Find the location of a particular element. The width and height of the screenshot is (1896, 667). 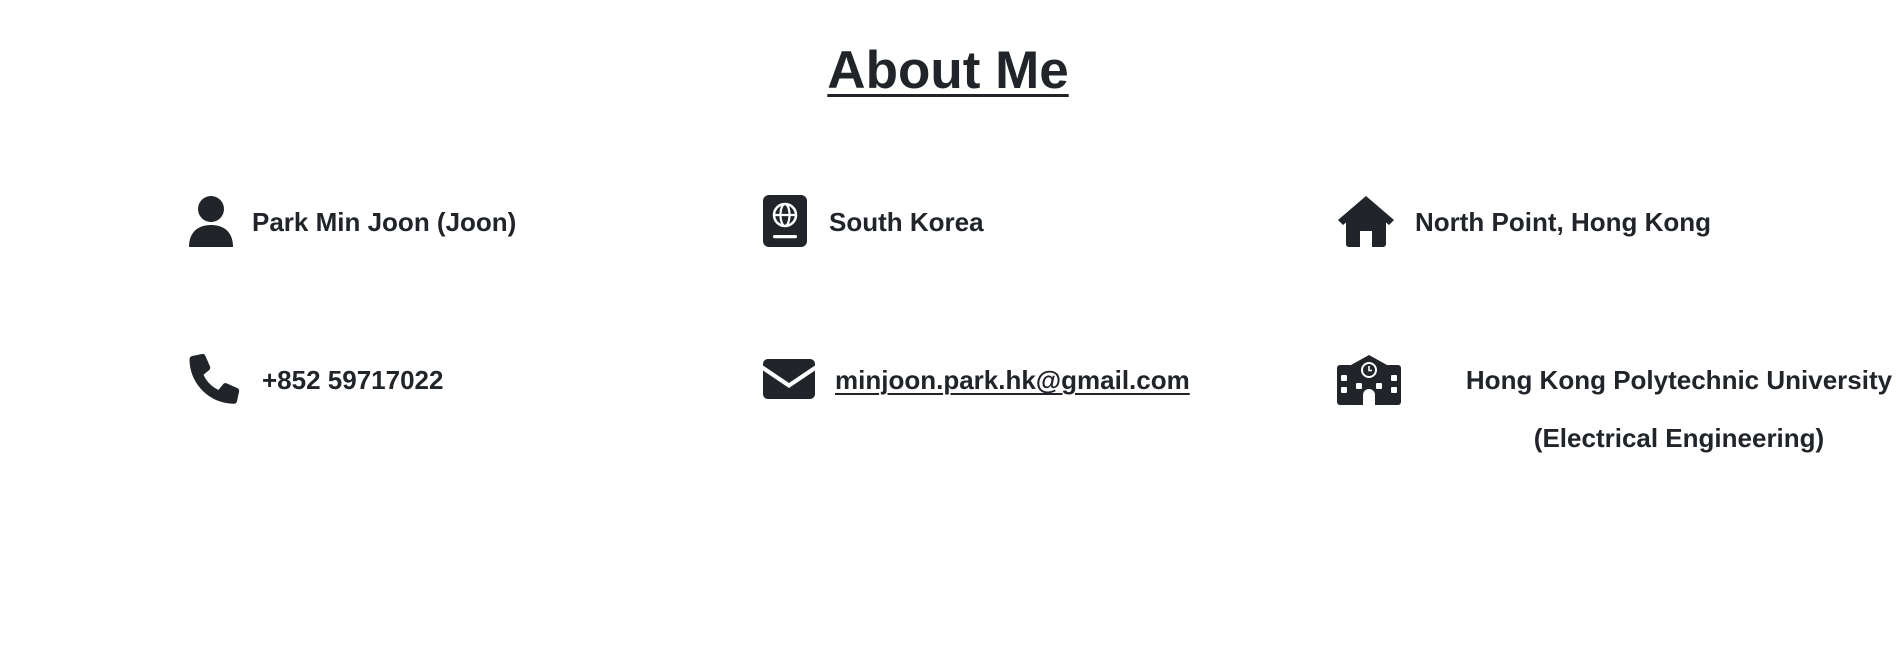

envelope-icon is located at coordinates (789, 379).